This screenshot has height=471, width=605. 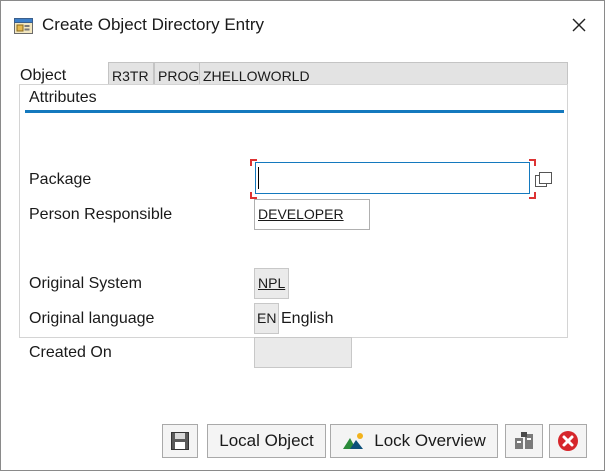 I want to click on attributes-group-title: Attributes, so click(x=63, y=97).